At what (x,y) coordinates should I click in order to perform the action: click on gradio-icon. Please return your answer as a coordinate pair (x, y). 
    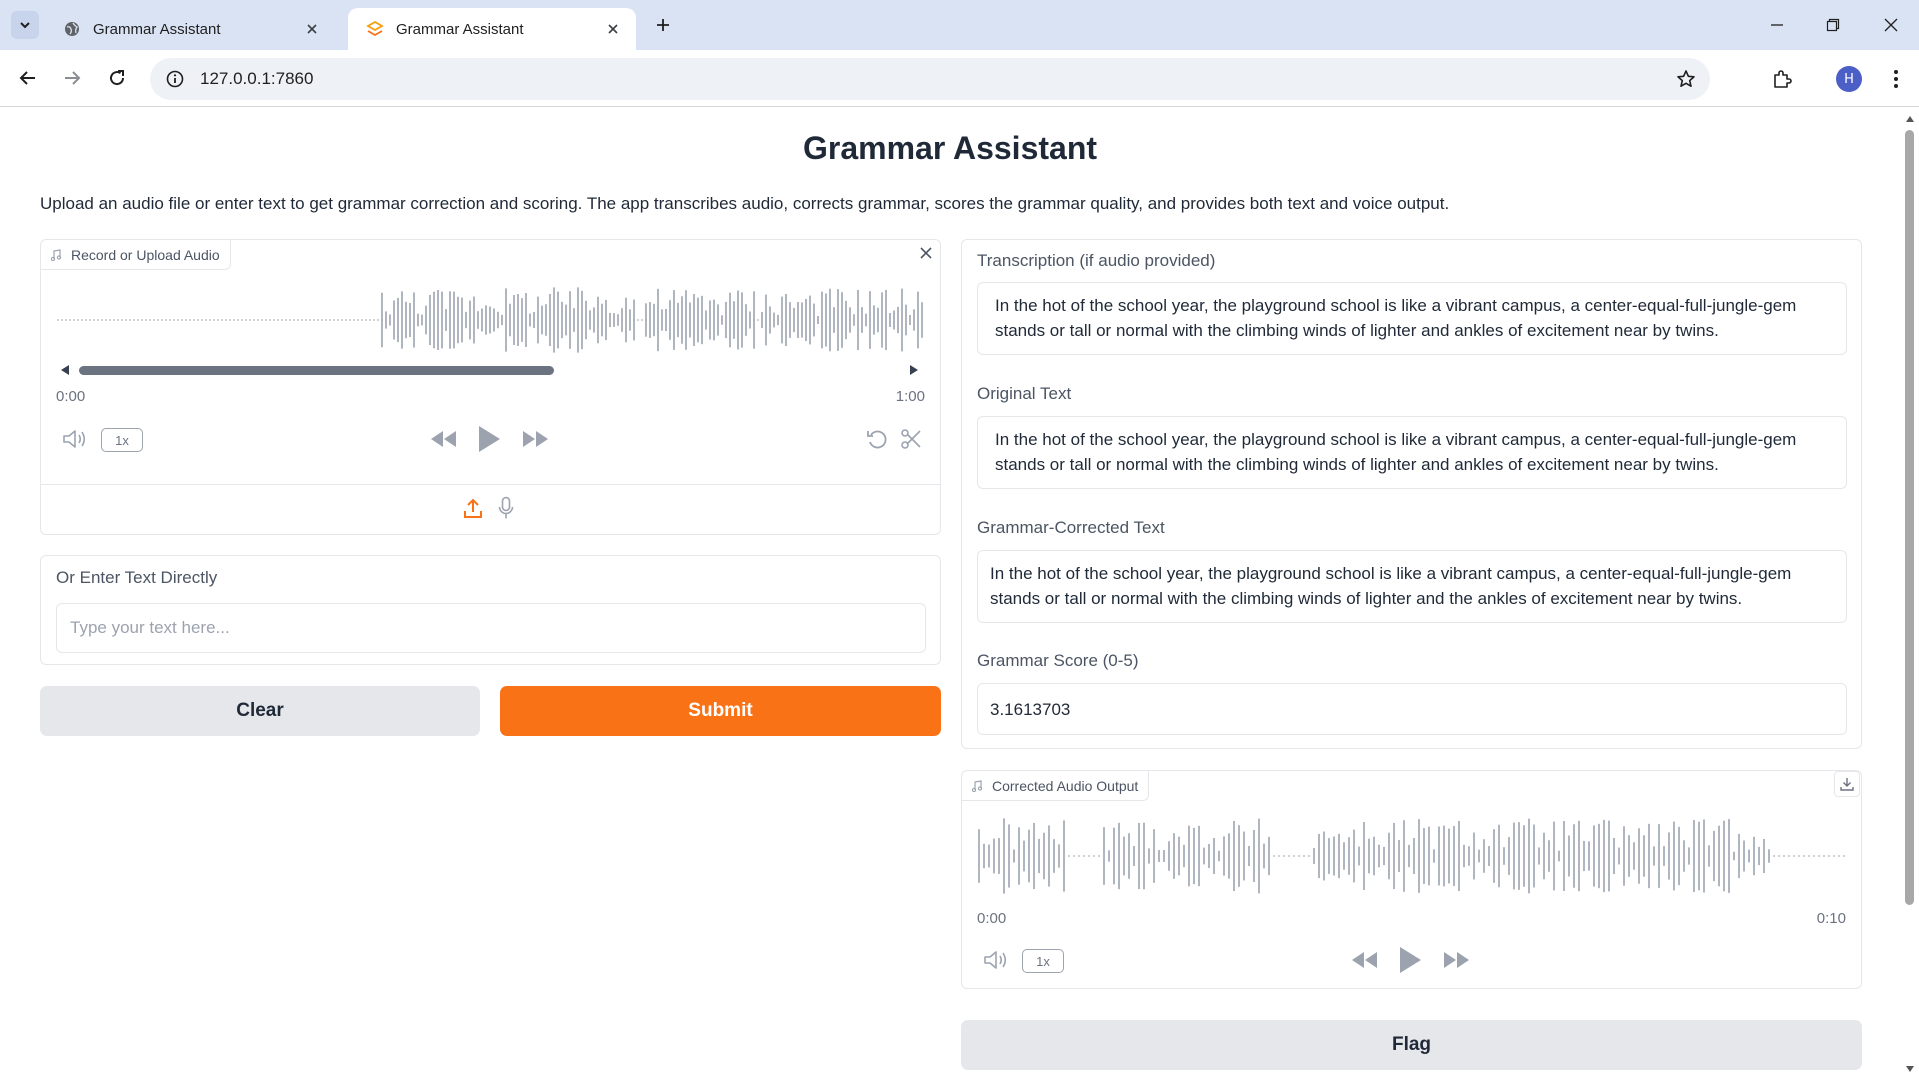
    Looking at the image, I should click on (375, 29).